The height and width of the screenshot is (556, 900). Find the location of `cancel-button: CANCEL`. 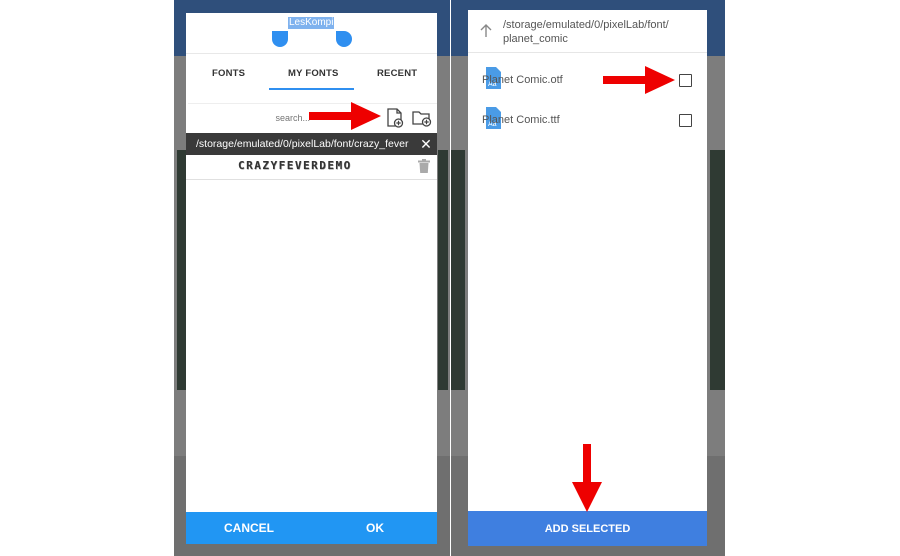

cancel-button: CANCEL is located at coordinates (249, 528).